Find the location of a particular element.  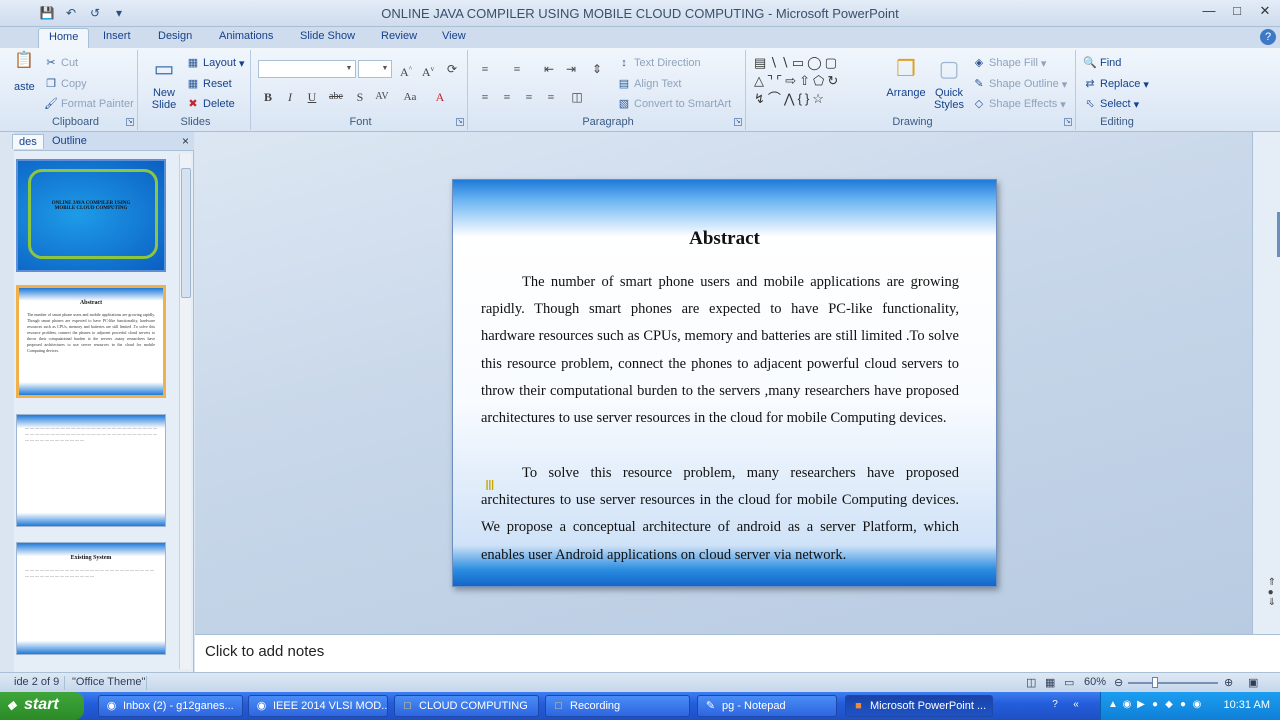

brace-shape-icon: { is located at coordinates (801, 98).